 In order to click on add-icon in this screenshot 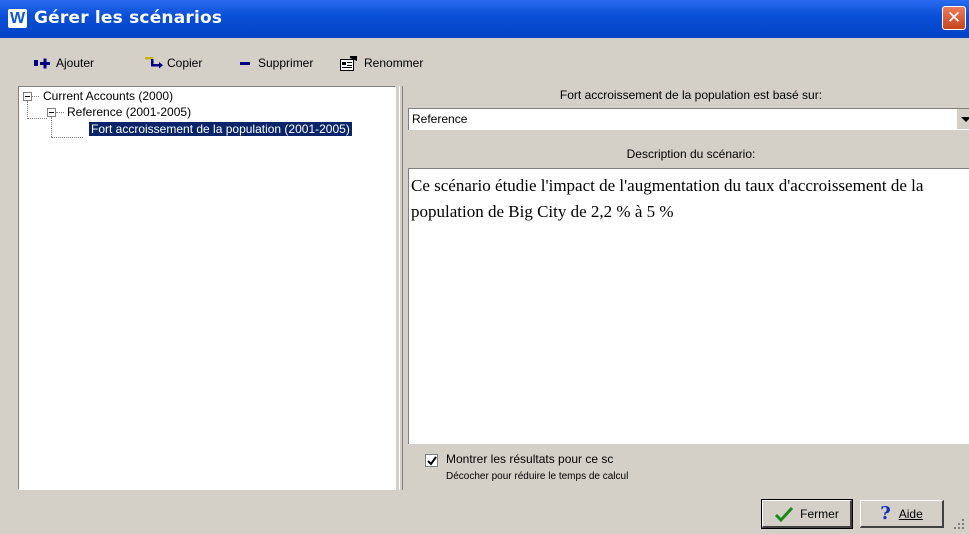, I will do `click(42, 63)`.